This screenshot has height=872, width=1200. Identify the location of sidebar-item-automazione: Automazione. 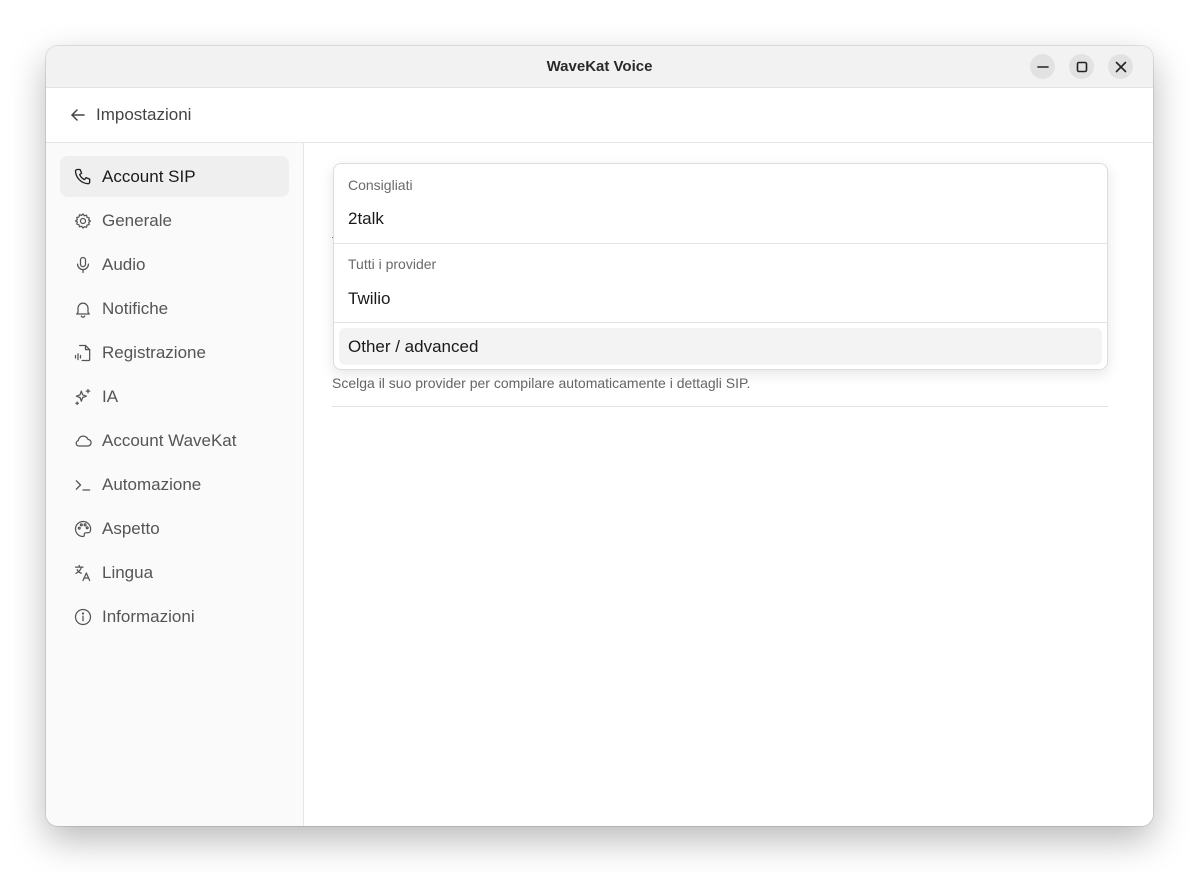
(174, 484).